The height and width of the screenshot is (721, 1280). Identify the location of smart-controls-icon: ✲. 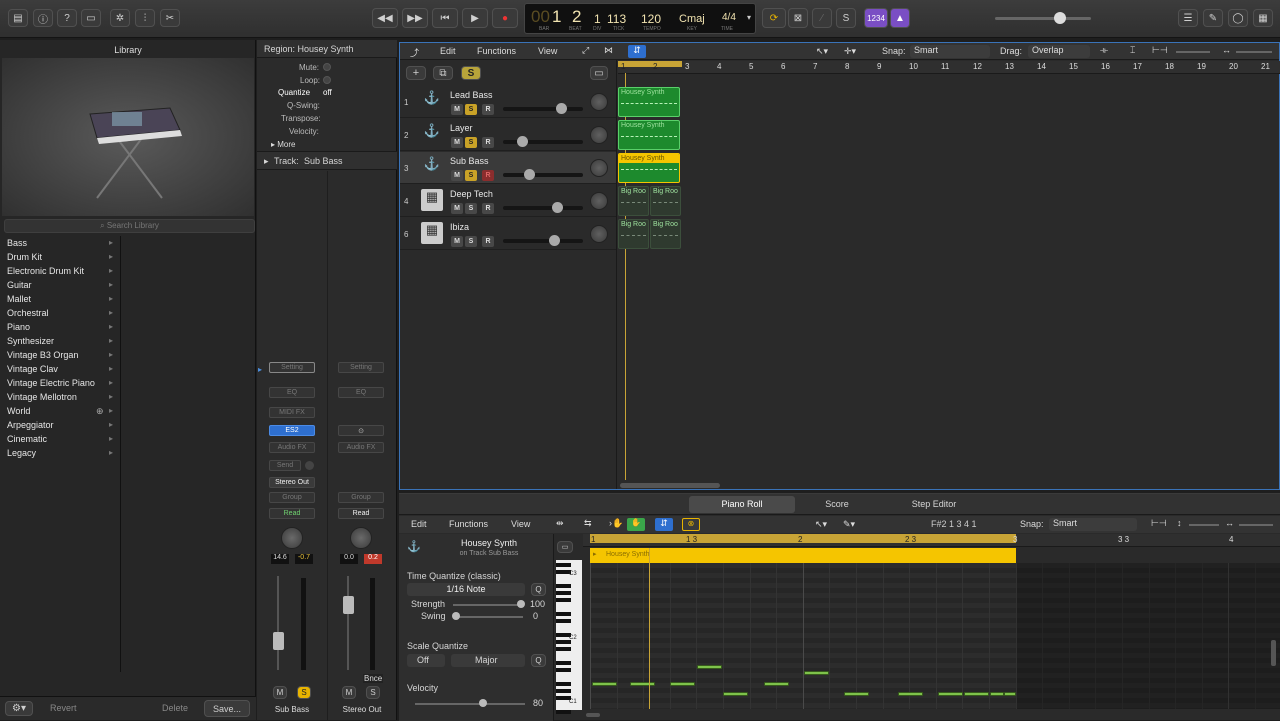
(120, 18).